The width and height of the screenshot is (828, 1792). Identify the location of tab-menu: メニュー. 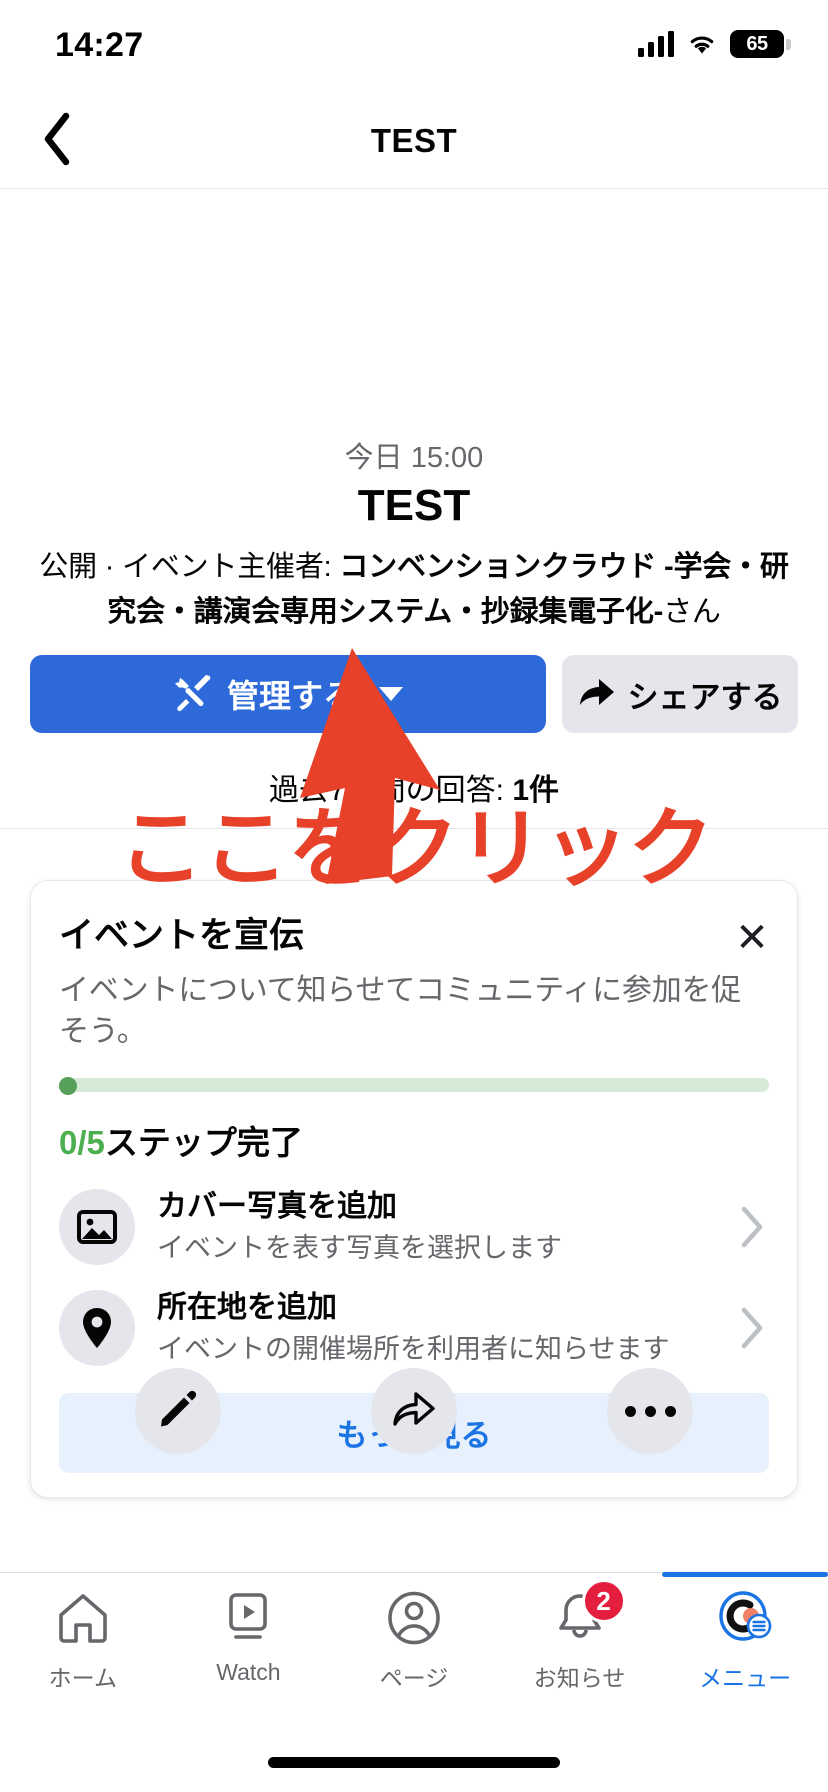
(745, 1632).